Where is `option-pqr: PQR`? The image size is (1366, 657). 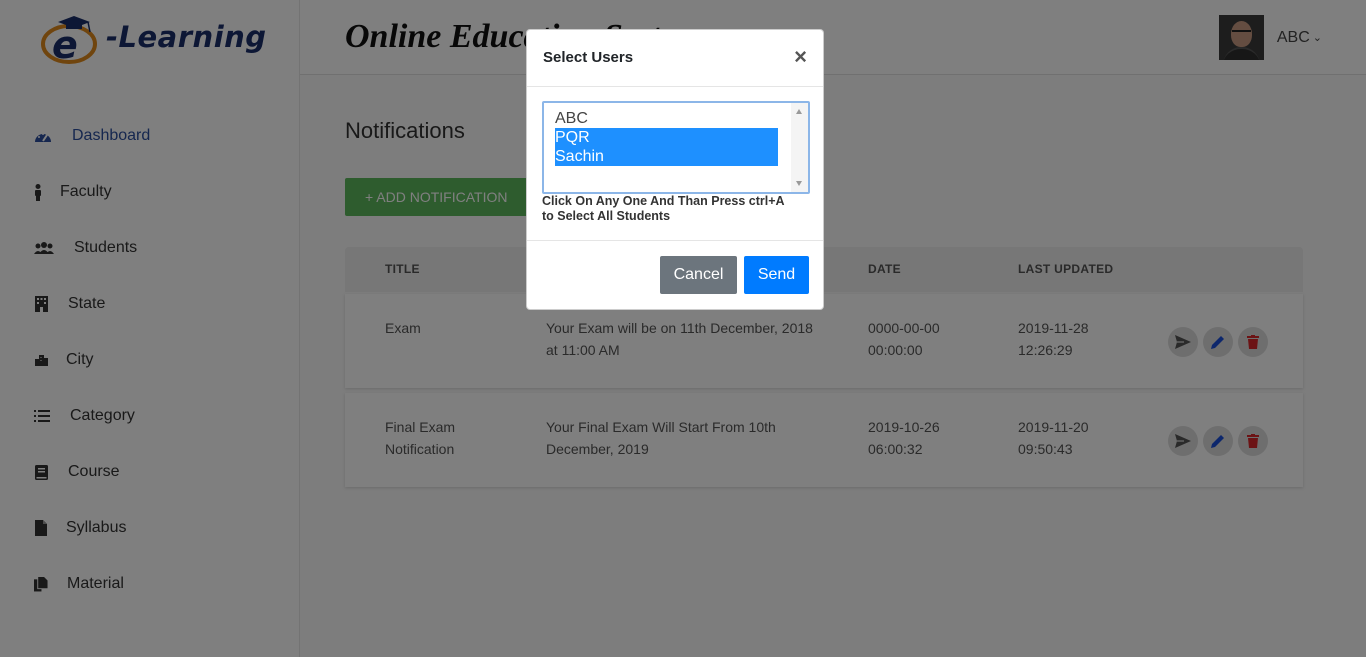 option-pqr: PQR is located at coordinates (666, 137).